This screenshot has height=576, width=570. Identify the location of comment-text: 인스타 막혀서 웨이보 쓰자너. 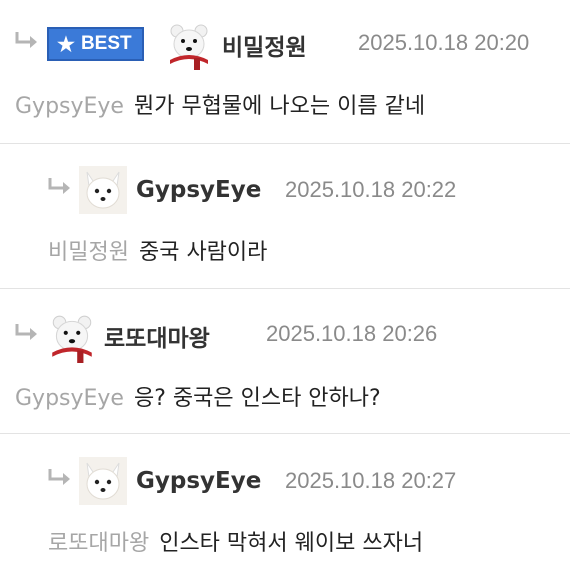
(291, 543).